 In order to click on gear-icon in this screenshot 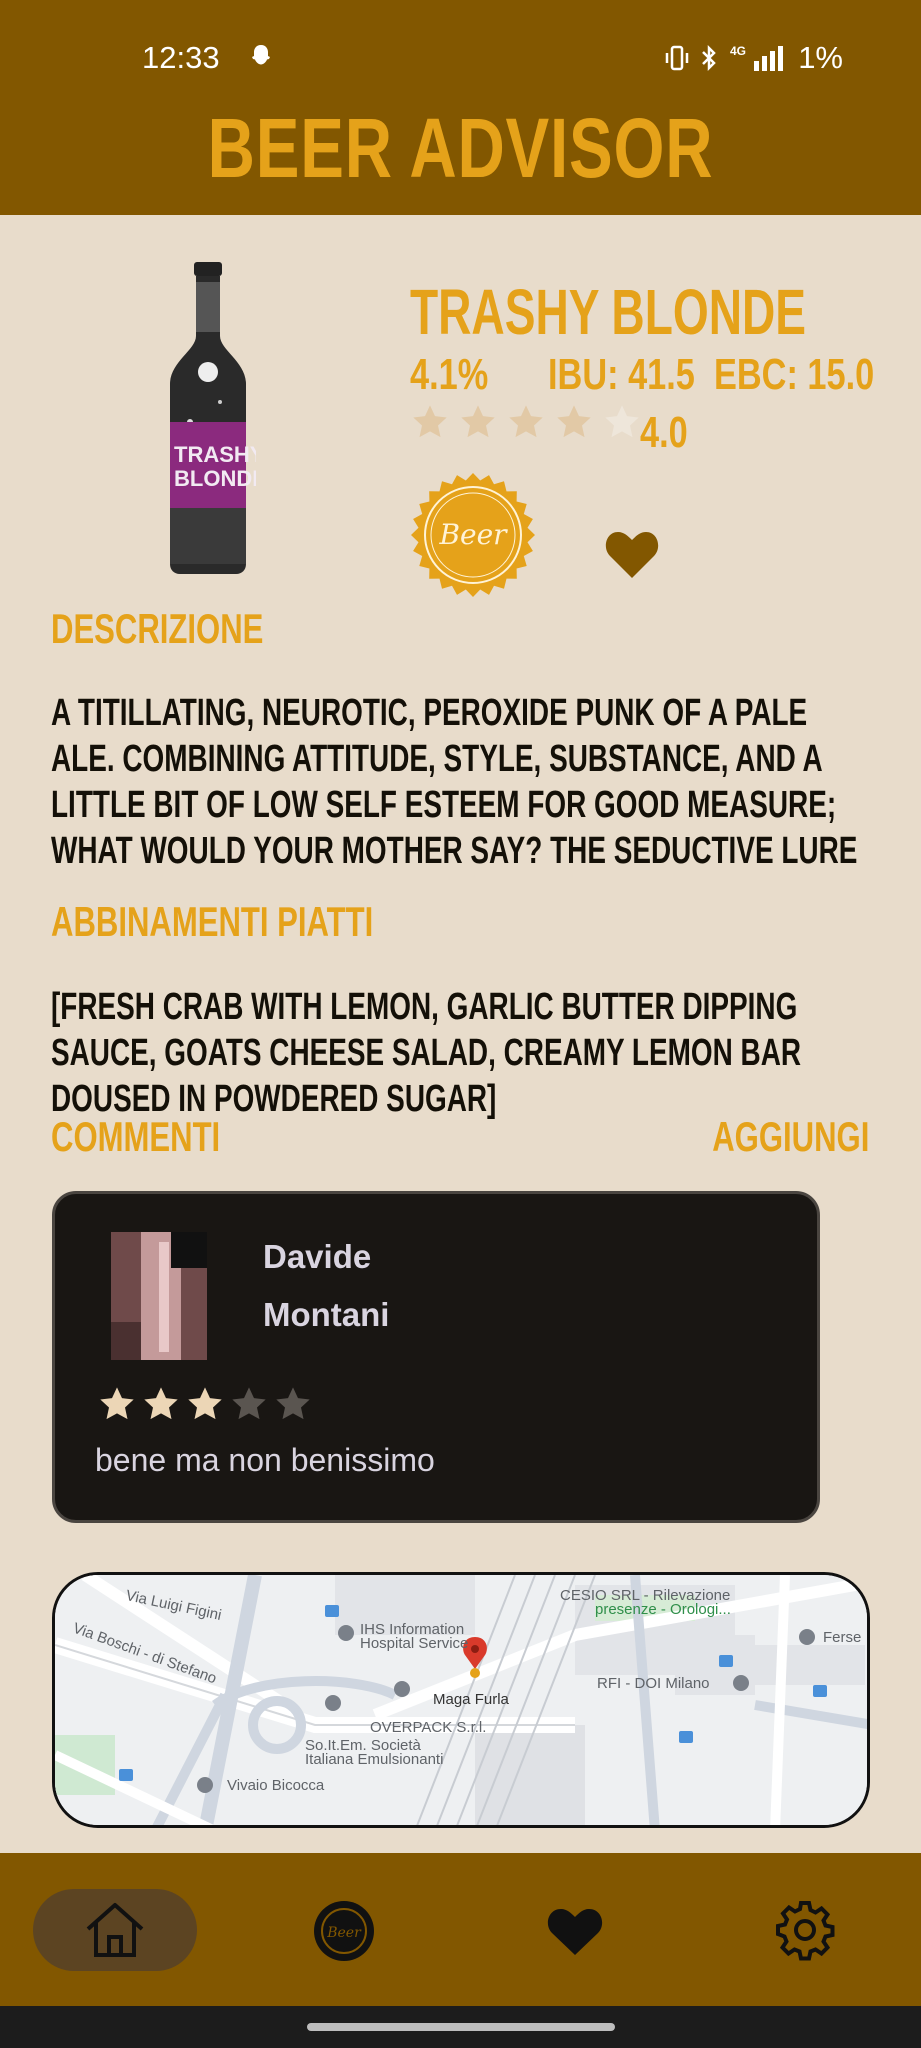, I will do `click(805, 1930)`.